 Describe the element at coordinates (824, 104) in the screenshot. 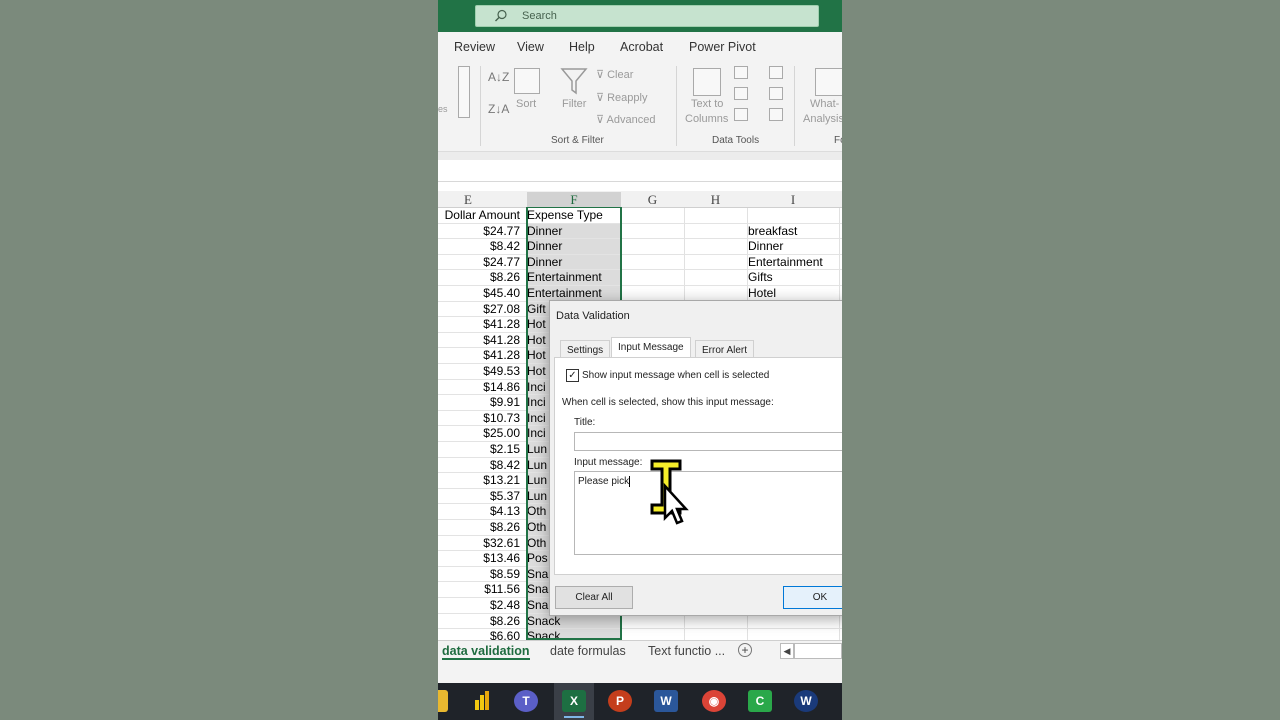

I see `what-if-line1: What-` at that location.